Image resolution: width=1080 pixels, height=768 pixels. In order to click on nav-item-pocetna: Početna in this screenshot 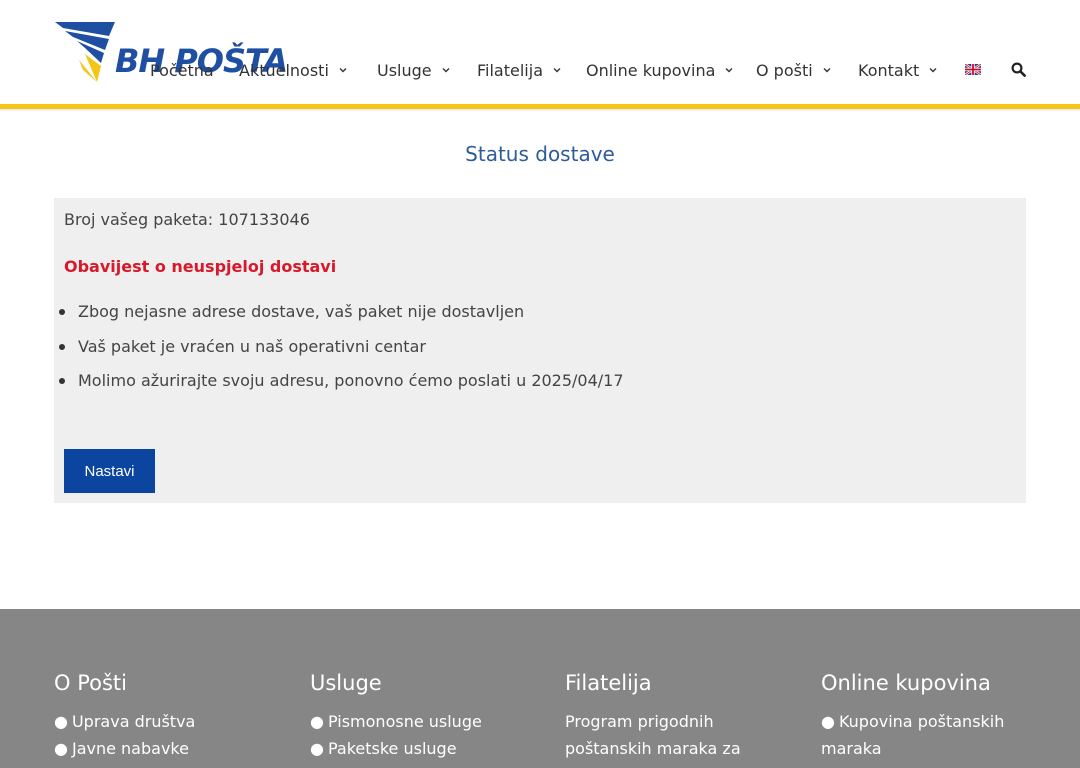, I will do `click(182, 70)`.